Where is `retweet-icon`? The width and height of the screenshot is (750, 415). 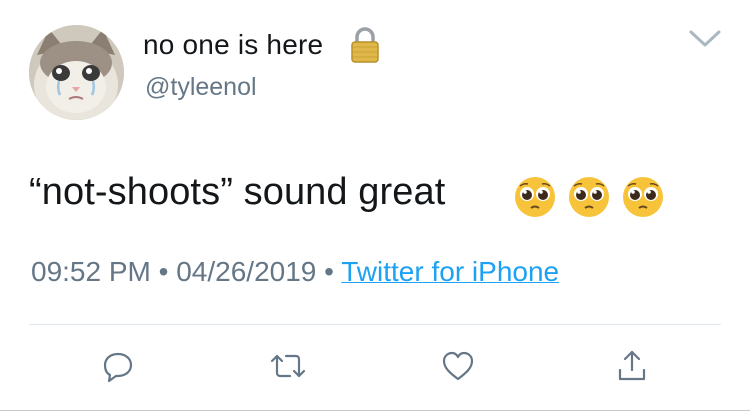
retweet-icon is located at coordinates (288, 366).